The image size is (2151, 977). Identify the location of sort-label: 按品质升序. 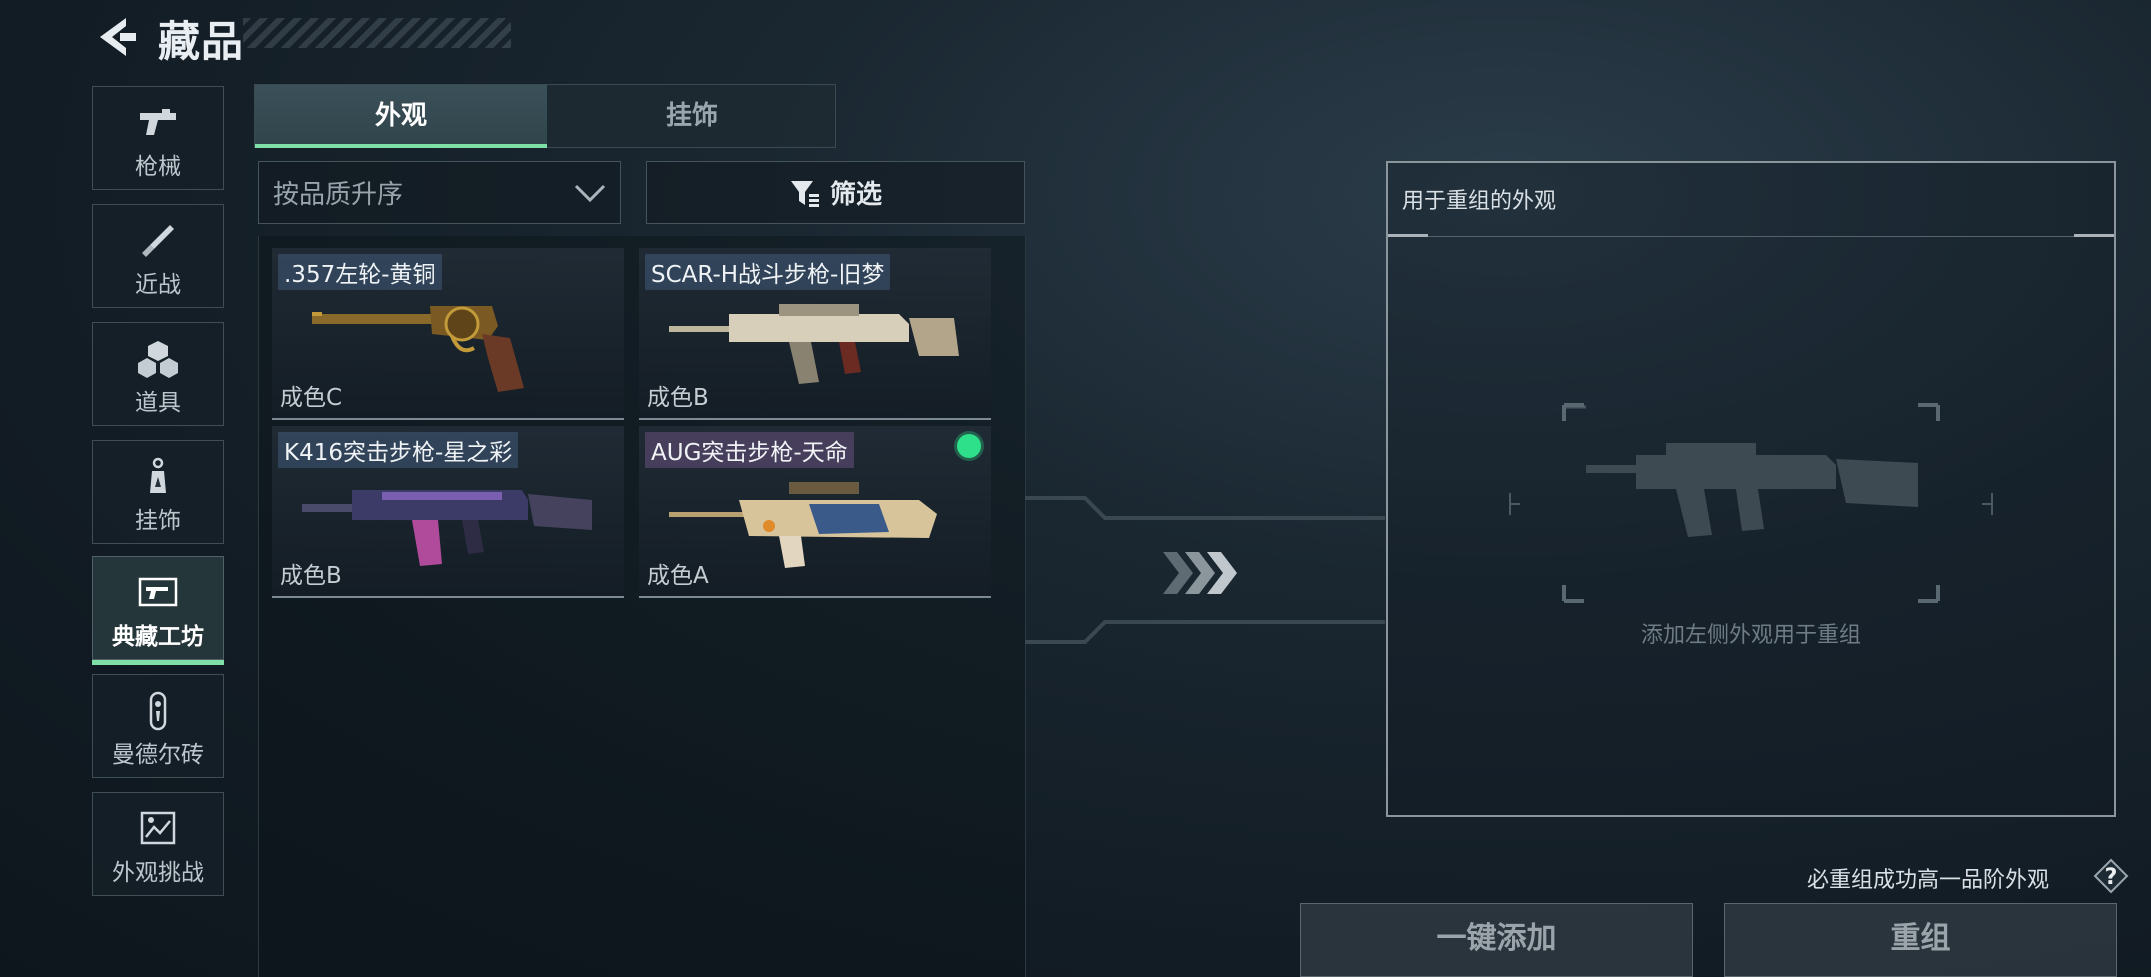
(338, 195).